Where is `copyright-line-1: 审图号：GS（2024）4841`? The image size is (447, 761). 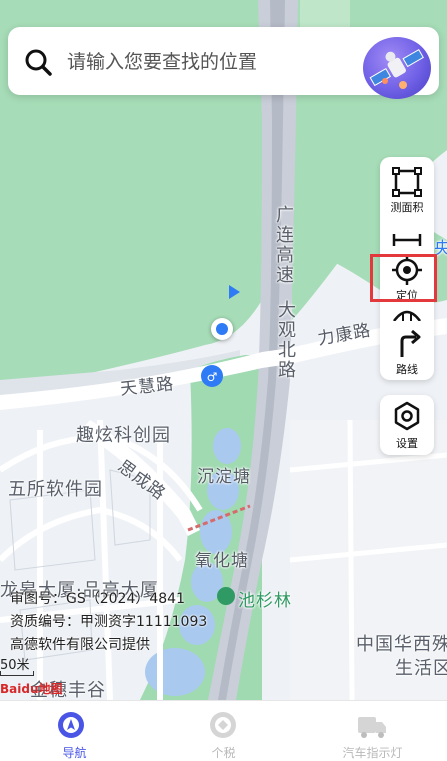 copyright-line-1: 审图号：GS（2024）4841 is located at coordinates (97, 599).